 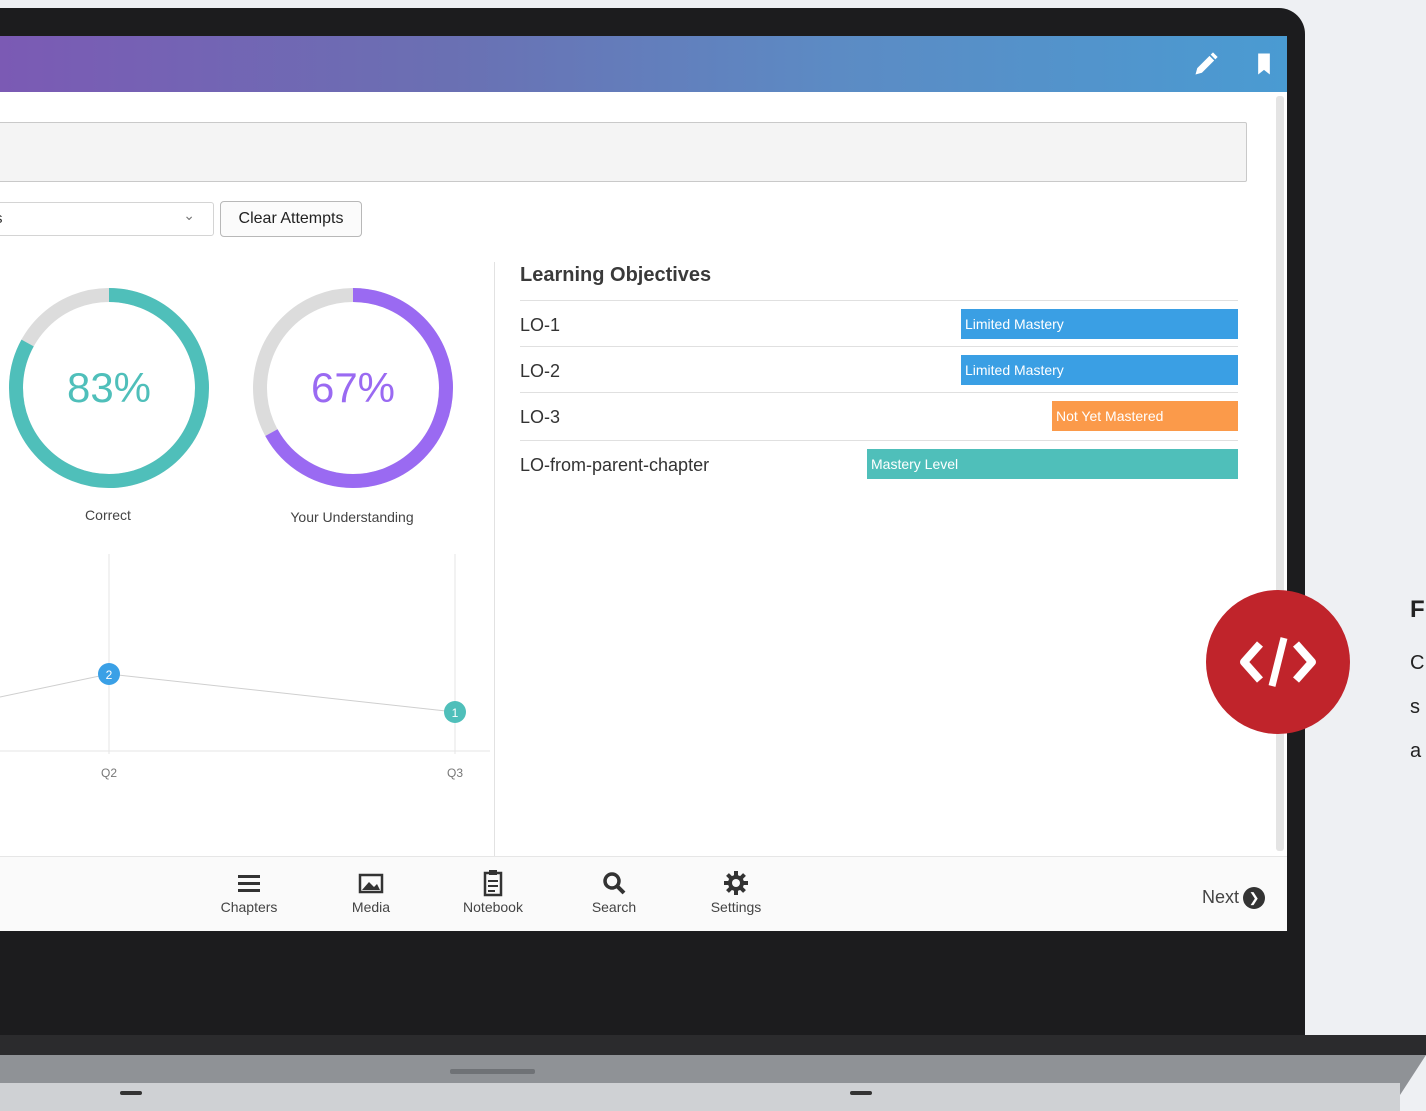 I want to click on nav-notebook: Notebook, so click(x=493, y=891).